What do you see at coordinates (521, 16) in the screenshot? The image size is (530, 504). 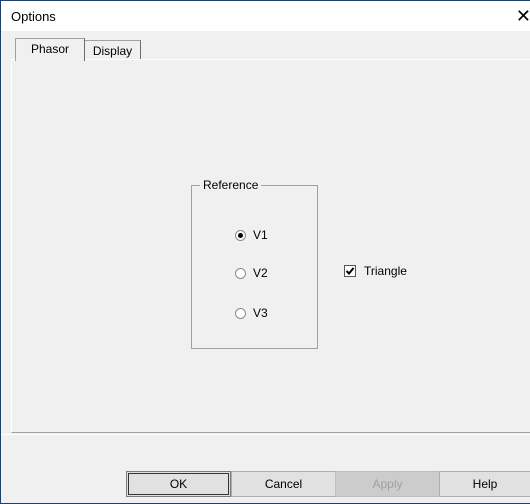 I see `close-icon: ✕` at bounding box center [521, 16].